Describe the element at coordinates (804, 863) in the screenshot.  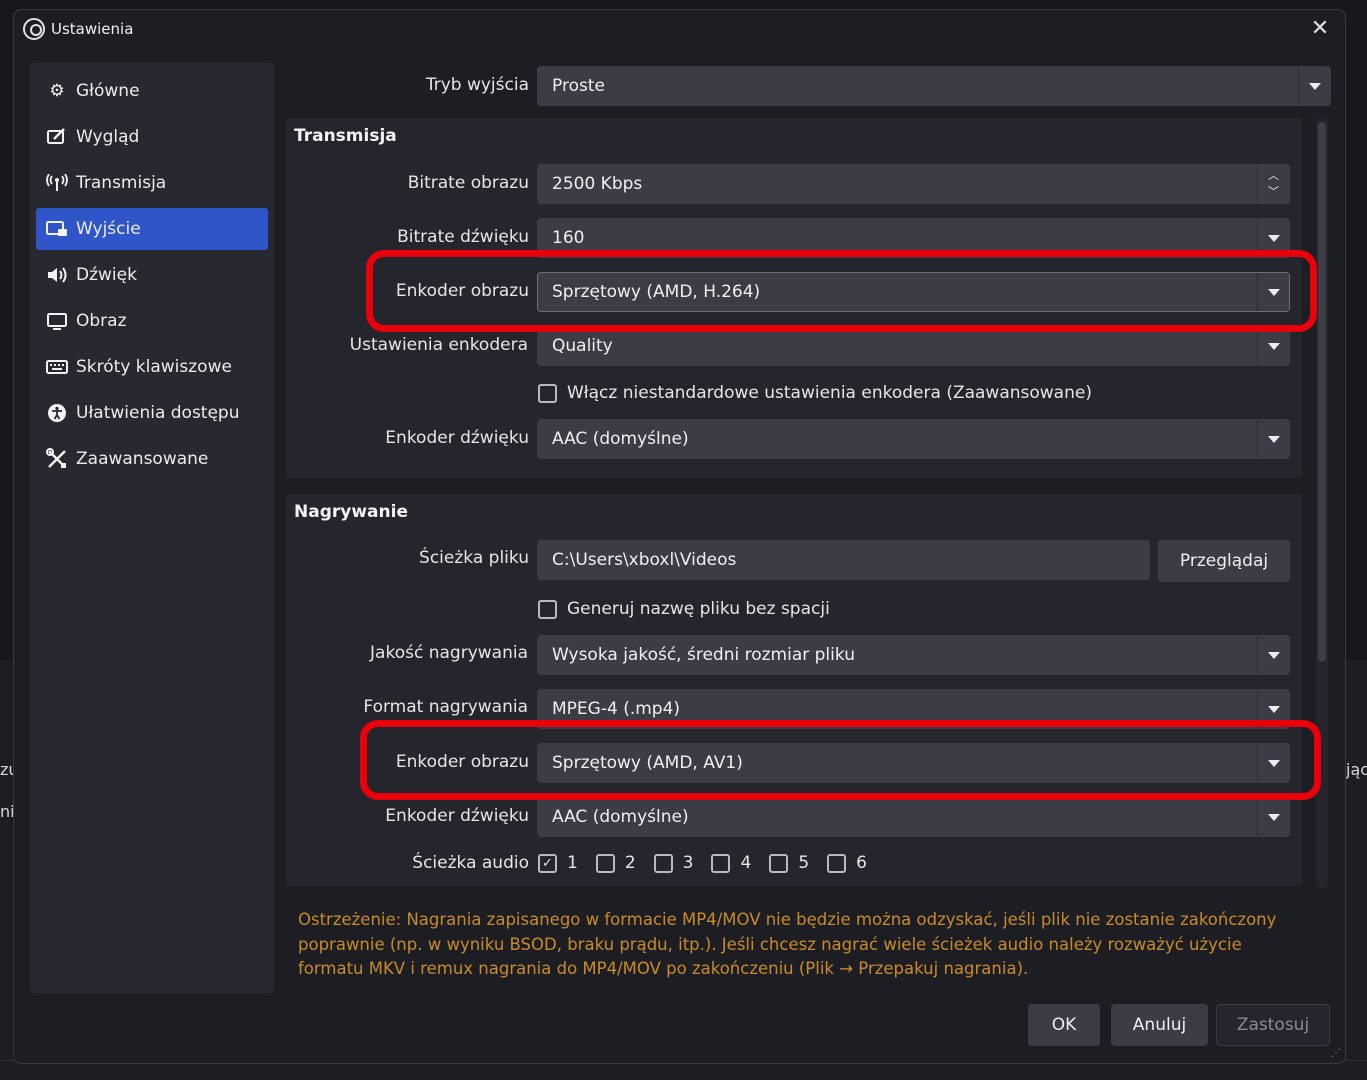
I see `audio-track-number: 5` at that location.